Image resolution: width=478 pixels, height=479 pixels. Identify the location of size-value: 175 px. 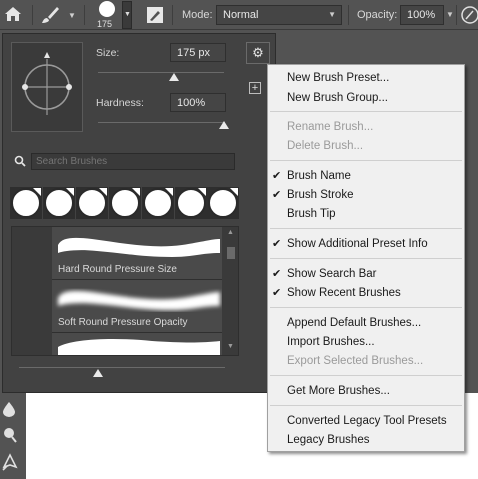
(194, 53).